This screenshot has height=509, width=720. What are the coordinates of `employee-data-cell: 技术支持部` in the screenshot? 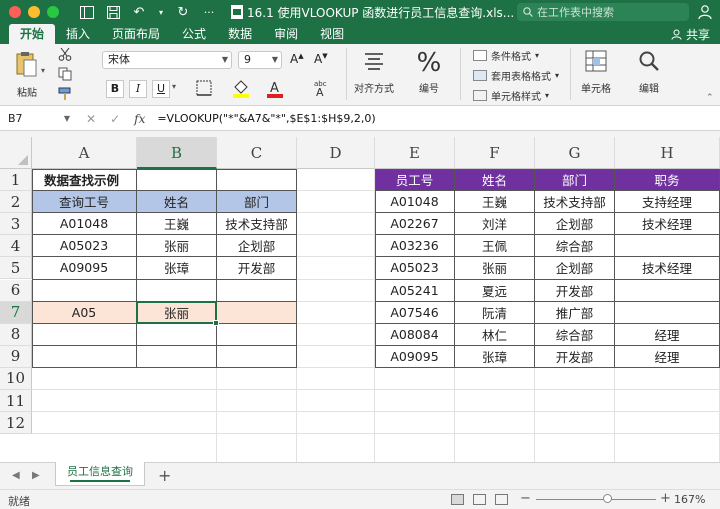 It's located at (574, 201).